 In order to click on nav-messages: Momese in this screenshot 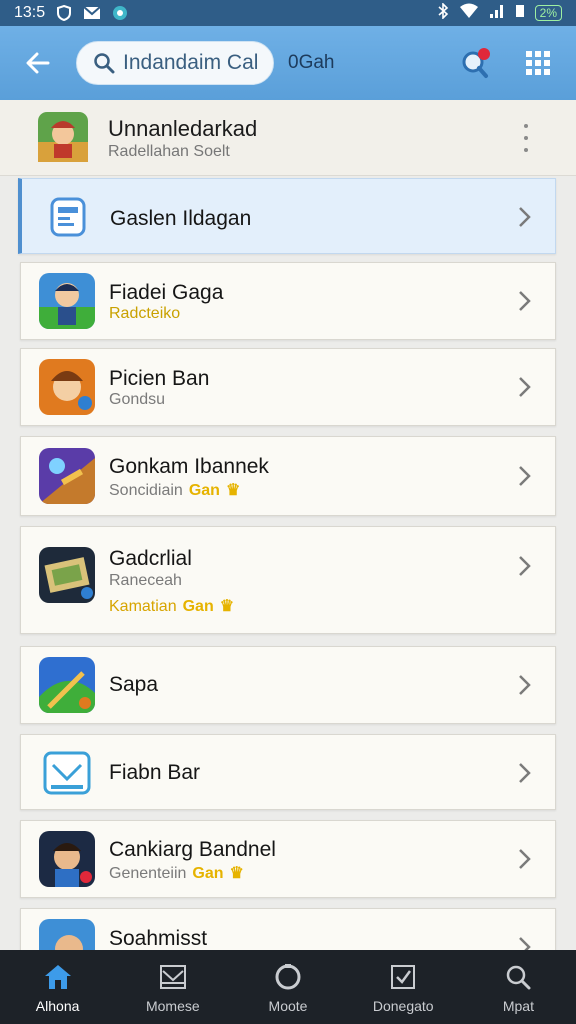, I will do `click(172, 987)`.